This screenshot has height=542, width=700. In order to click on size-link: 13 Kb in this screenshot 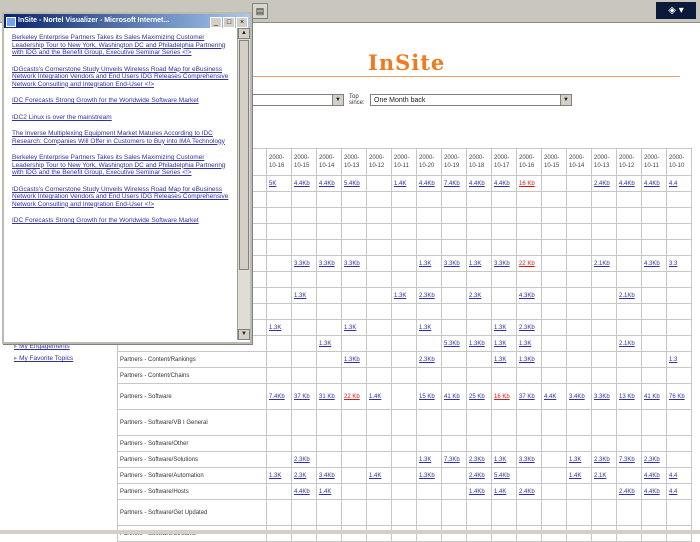, I will do `click(627, 397)`.